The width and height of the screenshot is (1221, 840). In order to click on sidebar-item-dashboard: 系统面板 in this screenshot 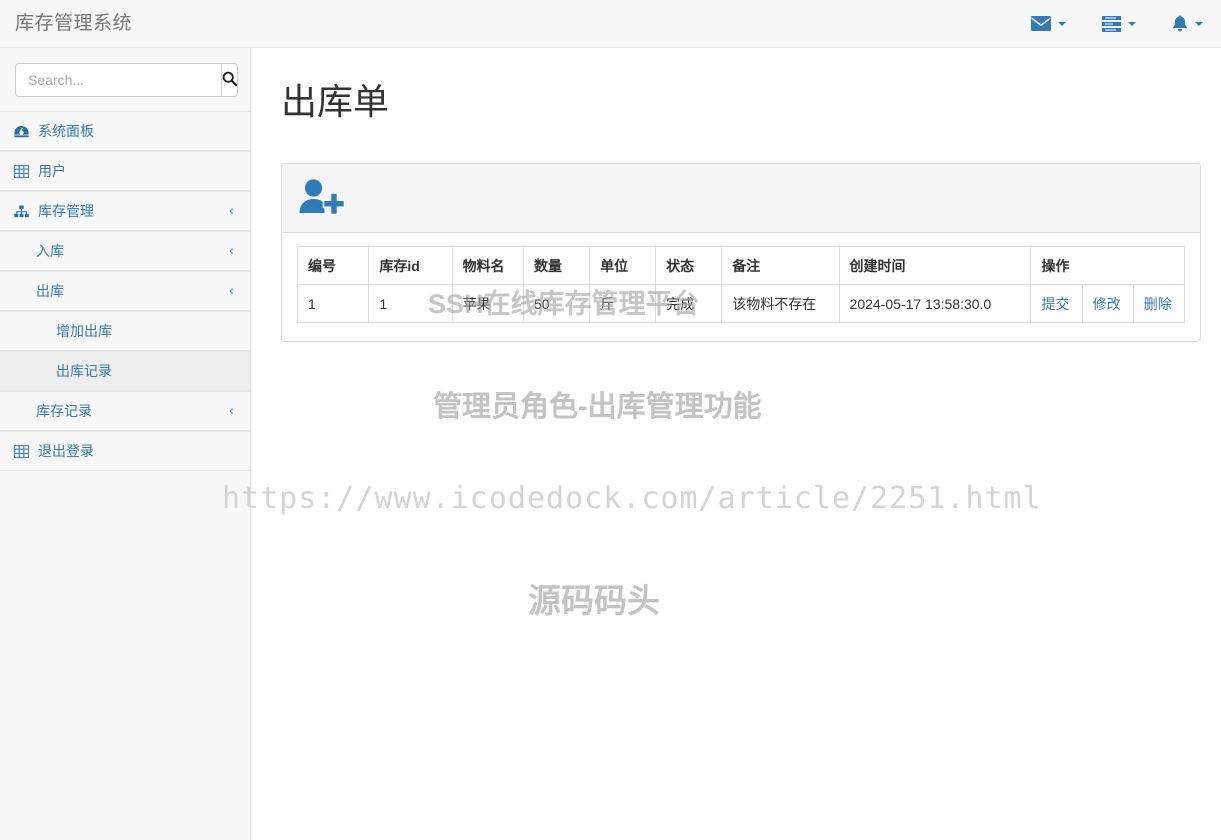, I will do `click(125, 131)`.